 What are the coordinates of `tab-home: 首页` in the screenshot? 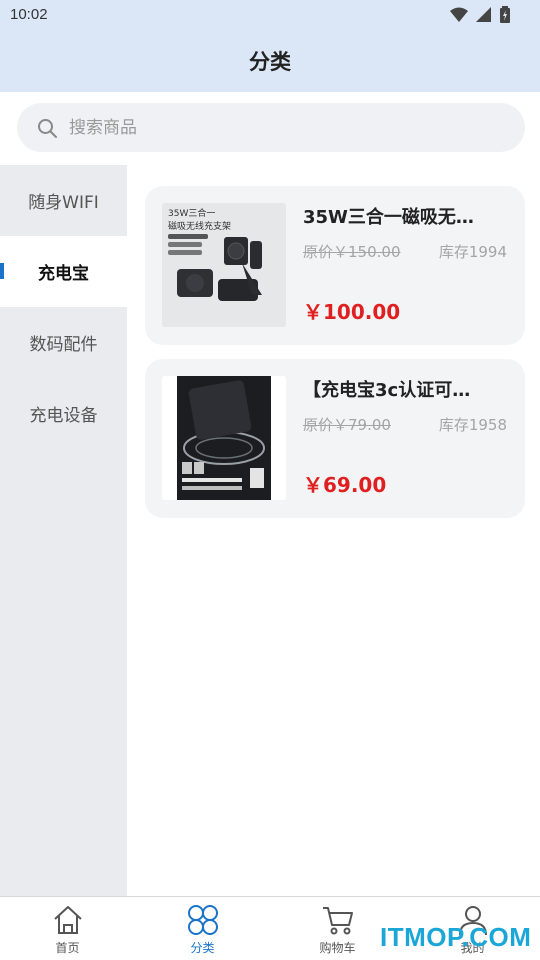 It's located at (67, 928).